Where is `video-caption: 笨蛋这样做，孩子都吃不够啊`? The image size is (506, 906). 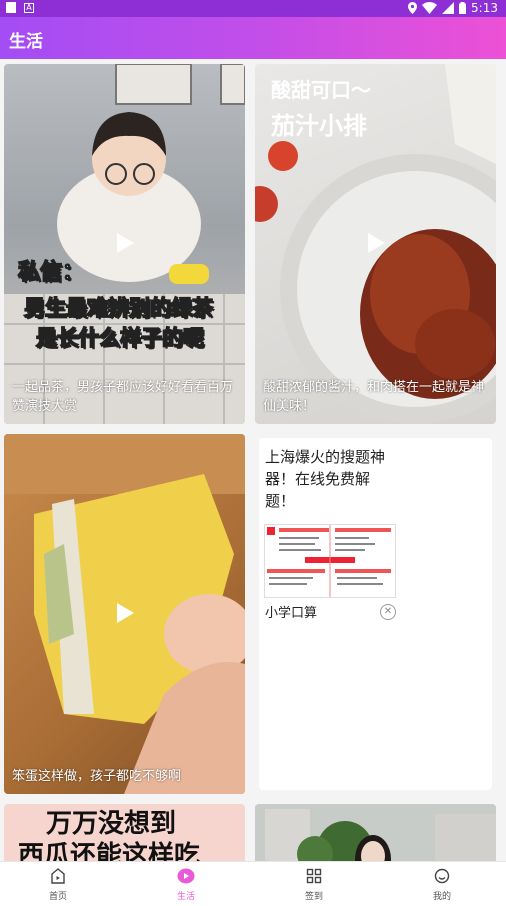 video-caption: 笨蛋这样做，孩子都吃不够啊 is located at coordinates (97, 776).